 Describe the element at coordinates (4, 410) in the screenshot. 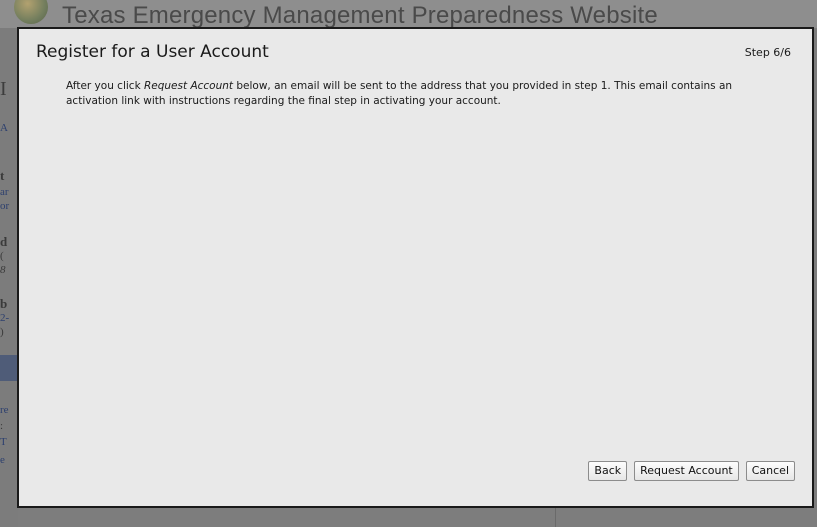

I see `bg-link-fragment: re` at that location.